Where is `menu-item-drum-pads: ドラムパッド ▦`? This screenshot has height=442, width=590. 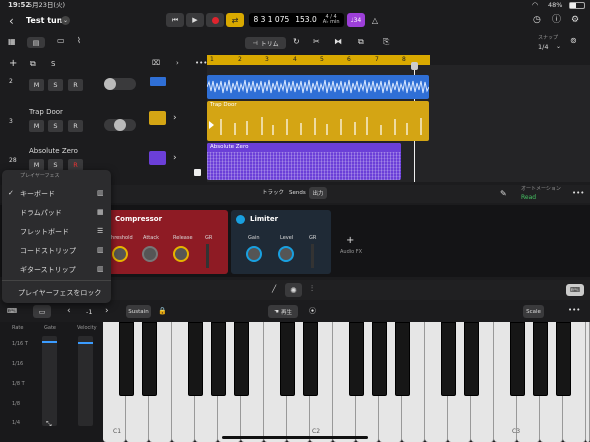
menu-item-drum-pads: ドラムパッド ▦ is located at coordinates (57, 212).